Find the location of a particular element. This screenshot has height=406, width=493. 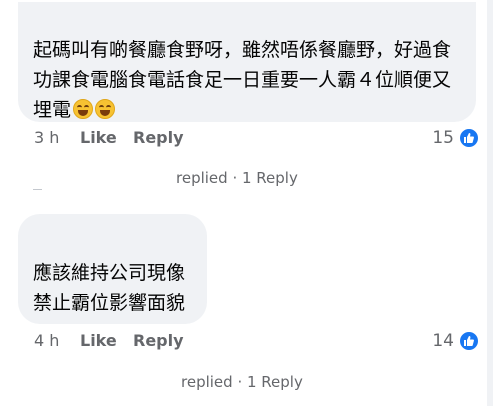

comment-timestamp: 4 h is located at coordinates (46, 341).